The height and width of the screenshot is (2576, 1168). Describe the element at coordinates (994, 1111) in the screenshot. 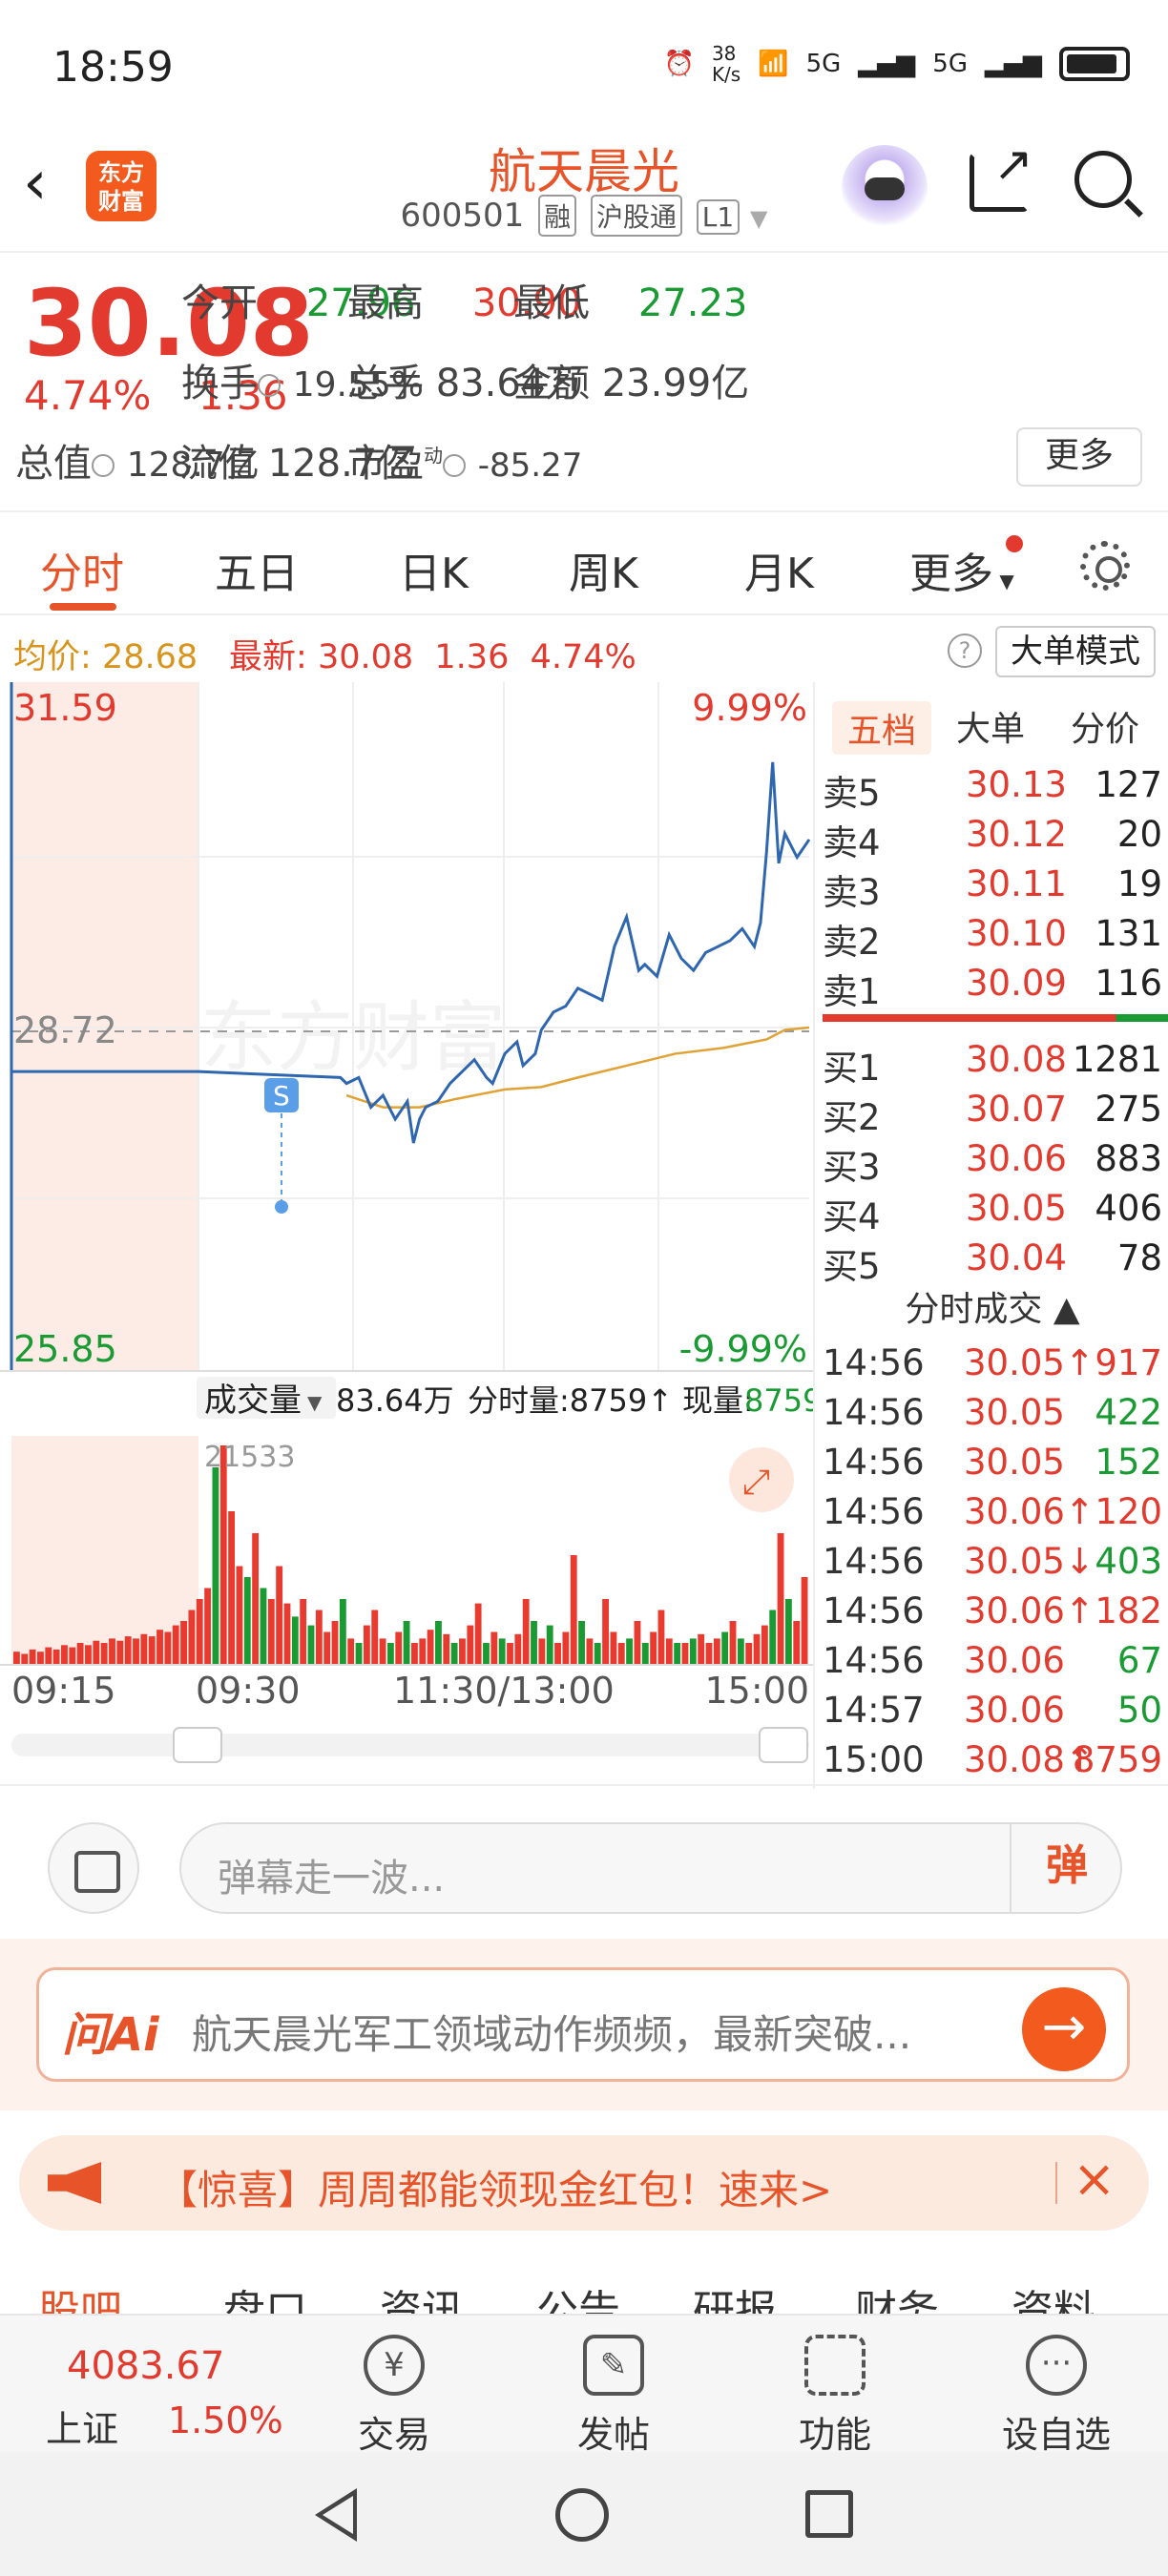

I see `bid-level: 买2 30.07 275` at that location.